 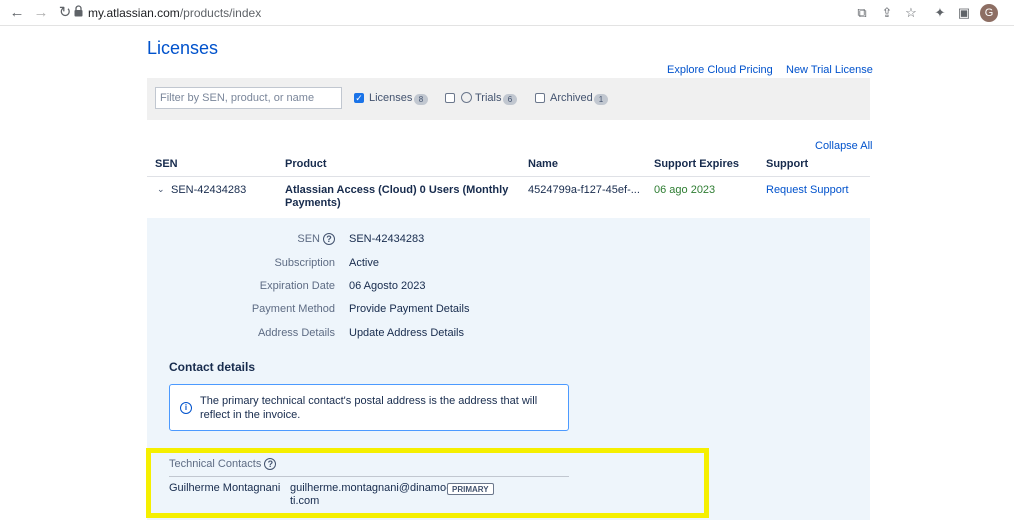 What do you see at coordinates (208, 190) in the screenshot?
I see `row-sen: SEN-42434283` at bounding box center [208, 190].